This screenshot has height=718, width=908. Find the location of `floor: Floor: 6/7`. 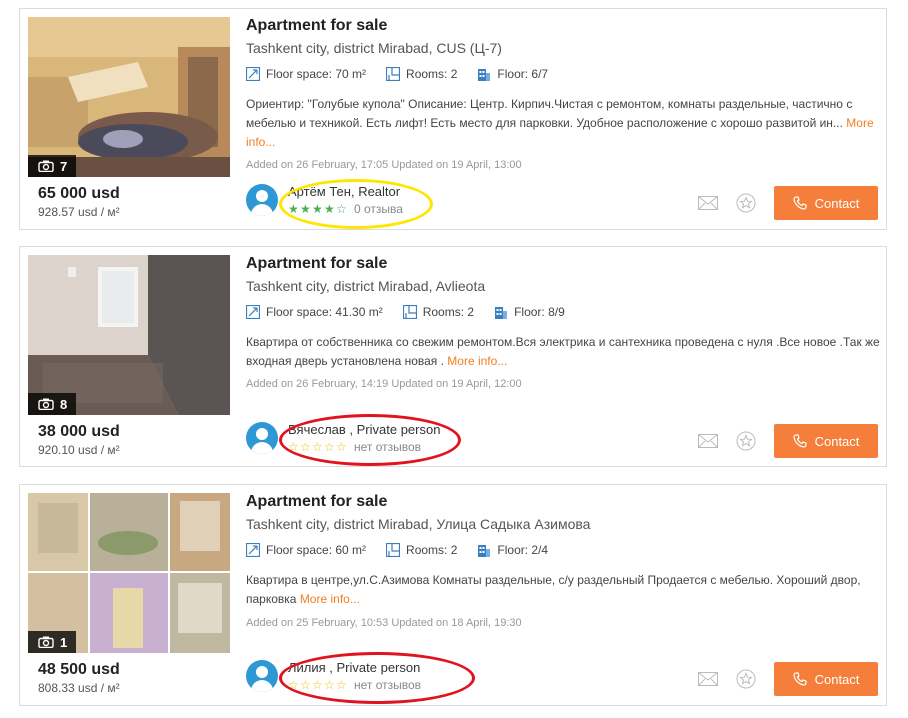

floor: Floor: 6/7 is located at coordinates (512, 74).